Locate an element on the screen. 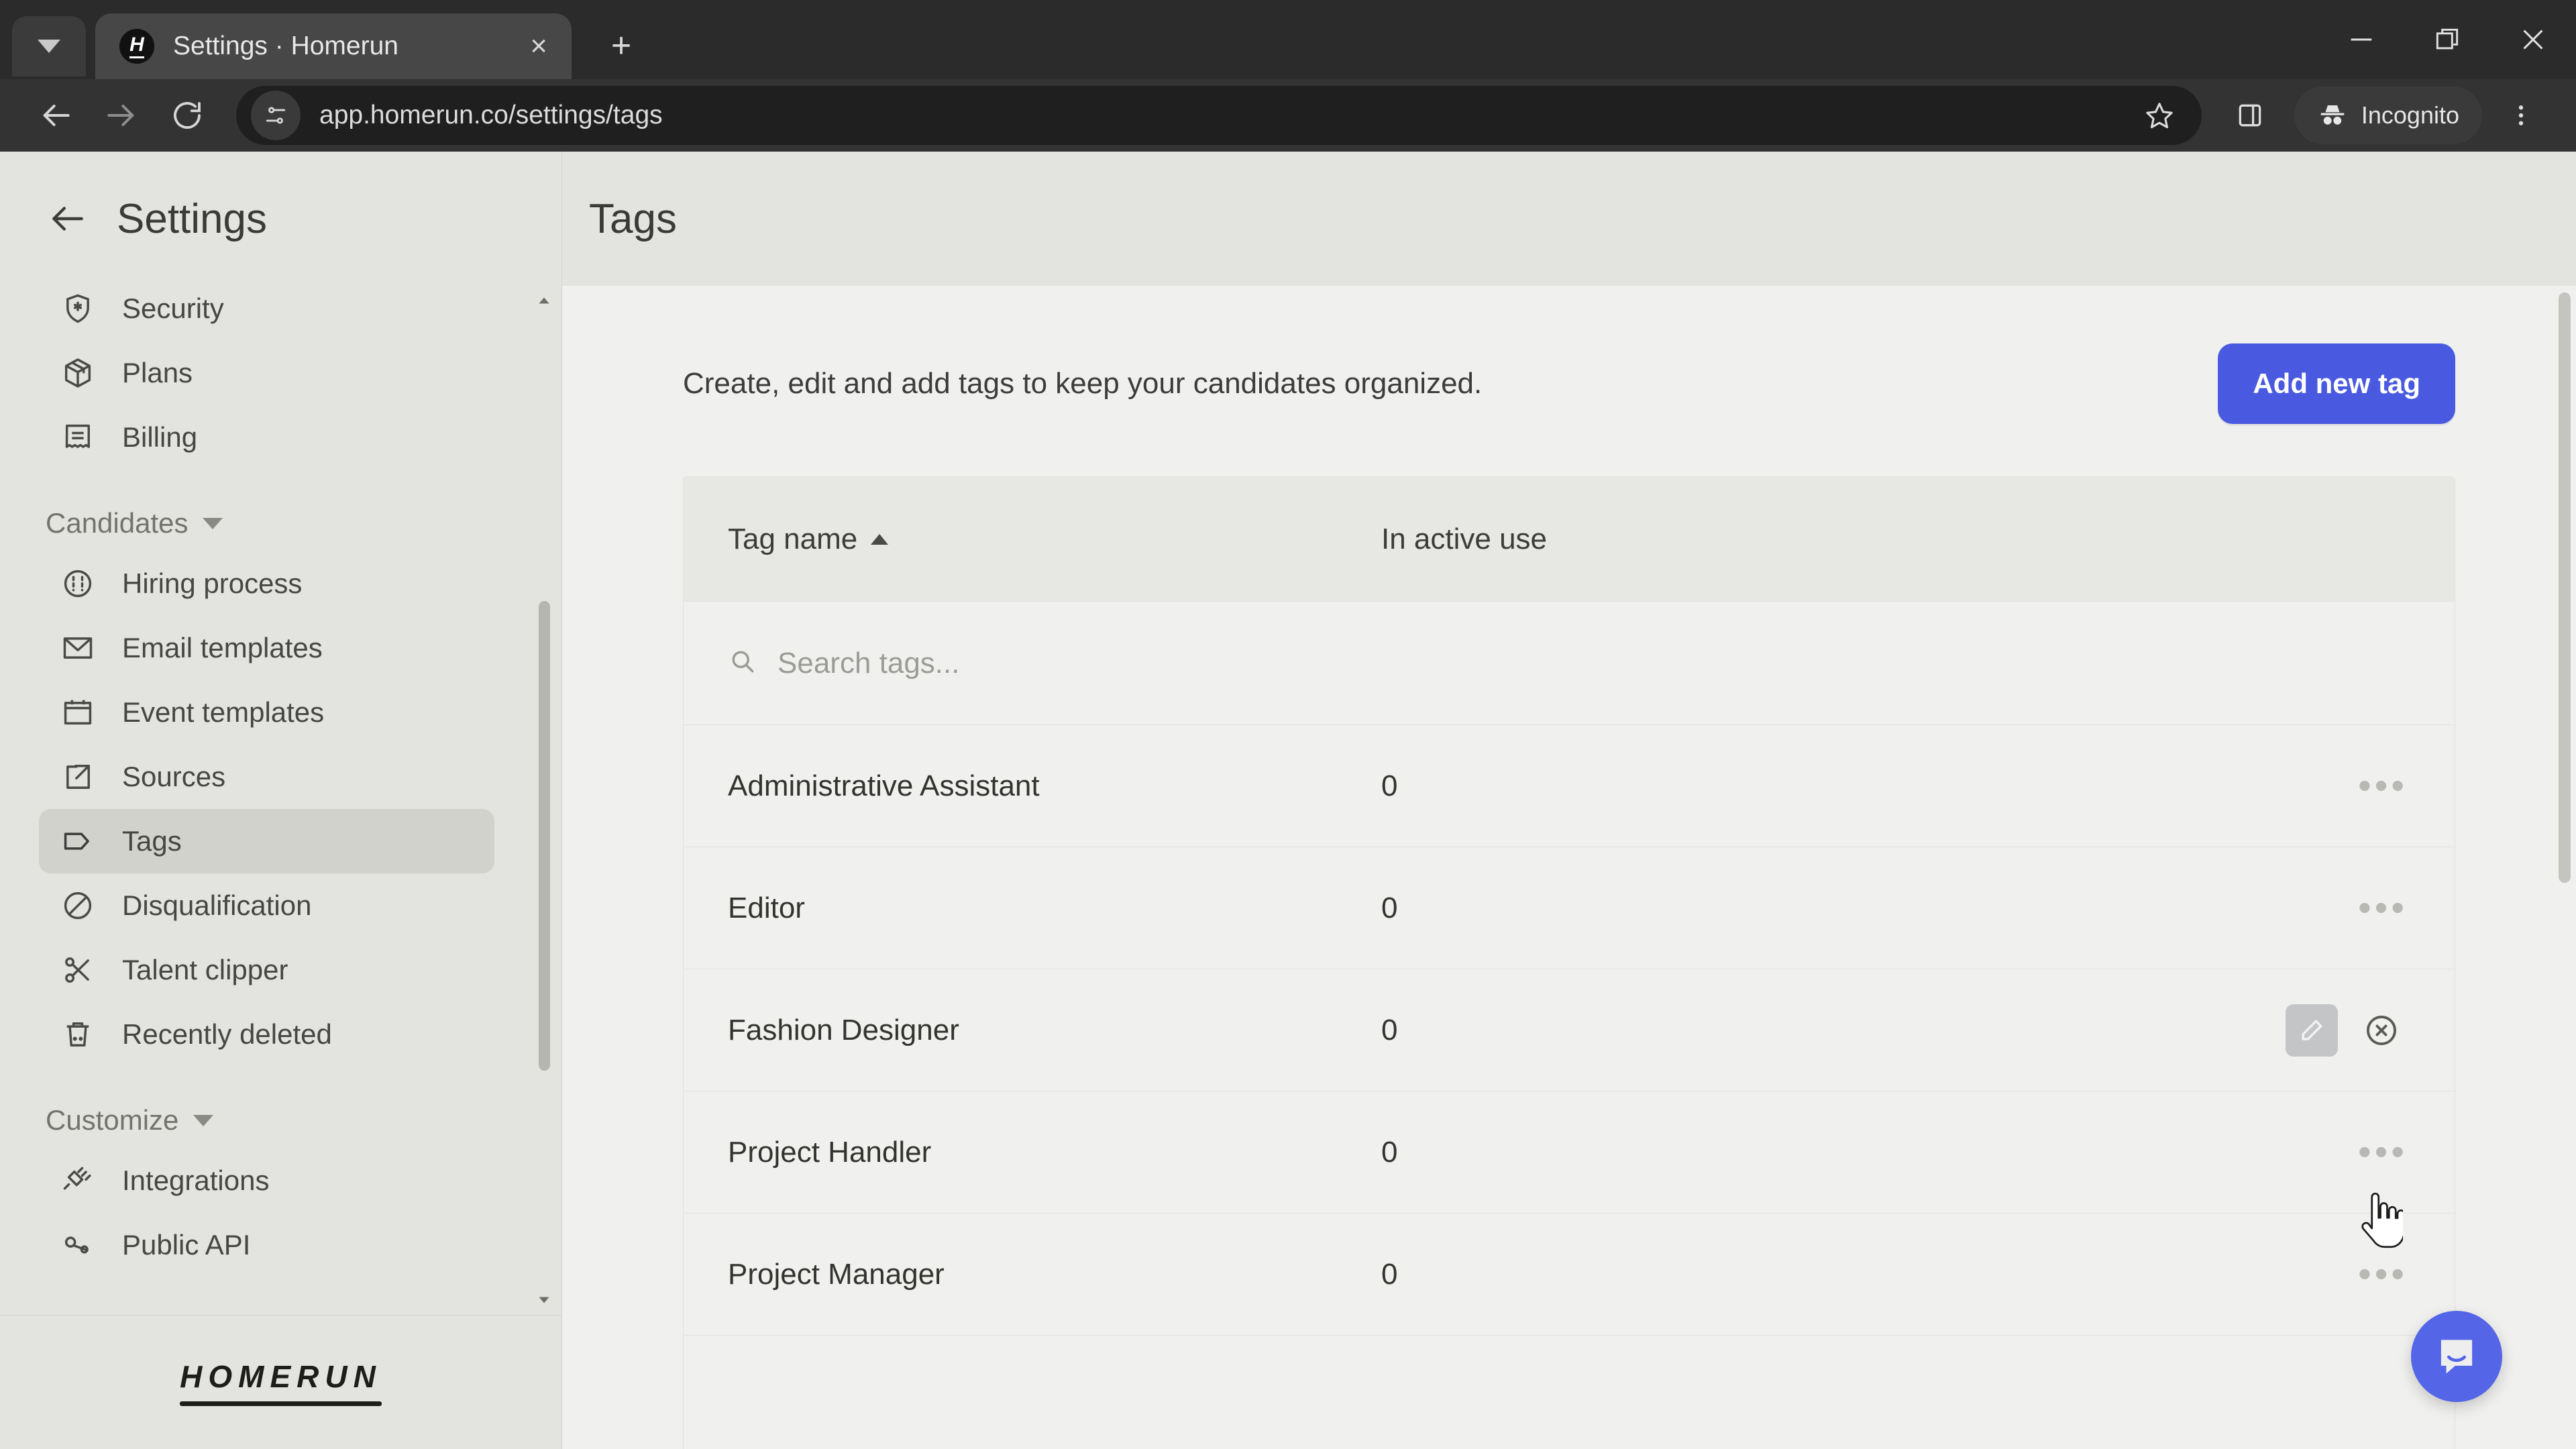  scroll-down-icon is located at coordinates (544, 1300).